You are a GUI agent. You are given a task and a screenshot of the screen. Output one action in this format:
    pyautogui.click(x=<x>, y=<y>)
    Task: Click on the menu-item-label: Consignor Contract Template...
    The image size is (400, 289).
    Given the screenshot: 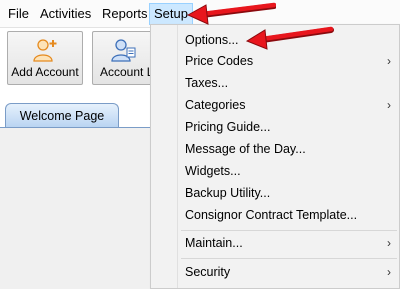 What is the action you would take?
    pyautogui.click(x=271, y=215)
    